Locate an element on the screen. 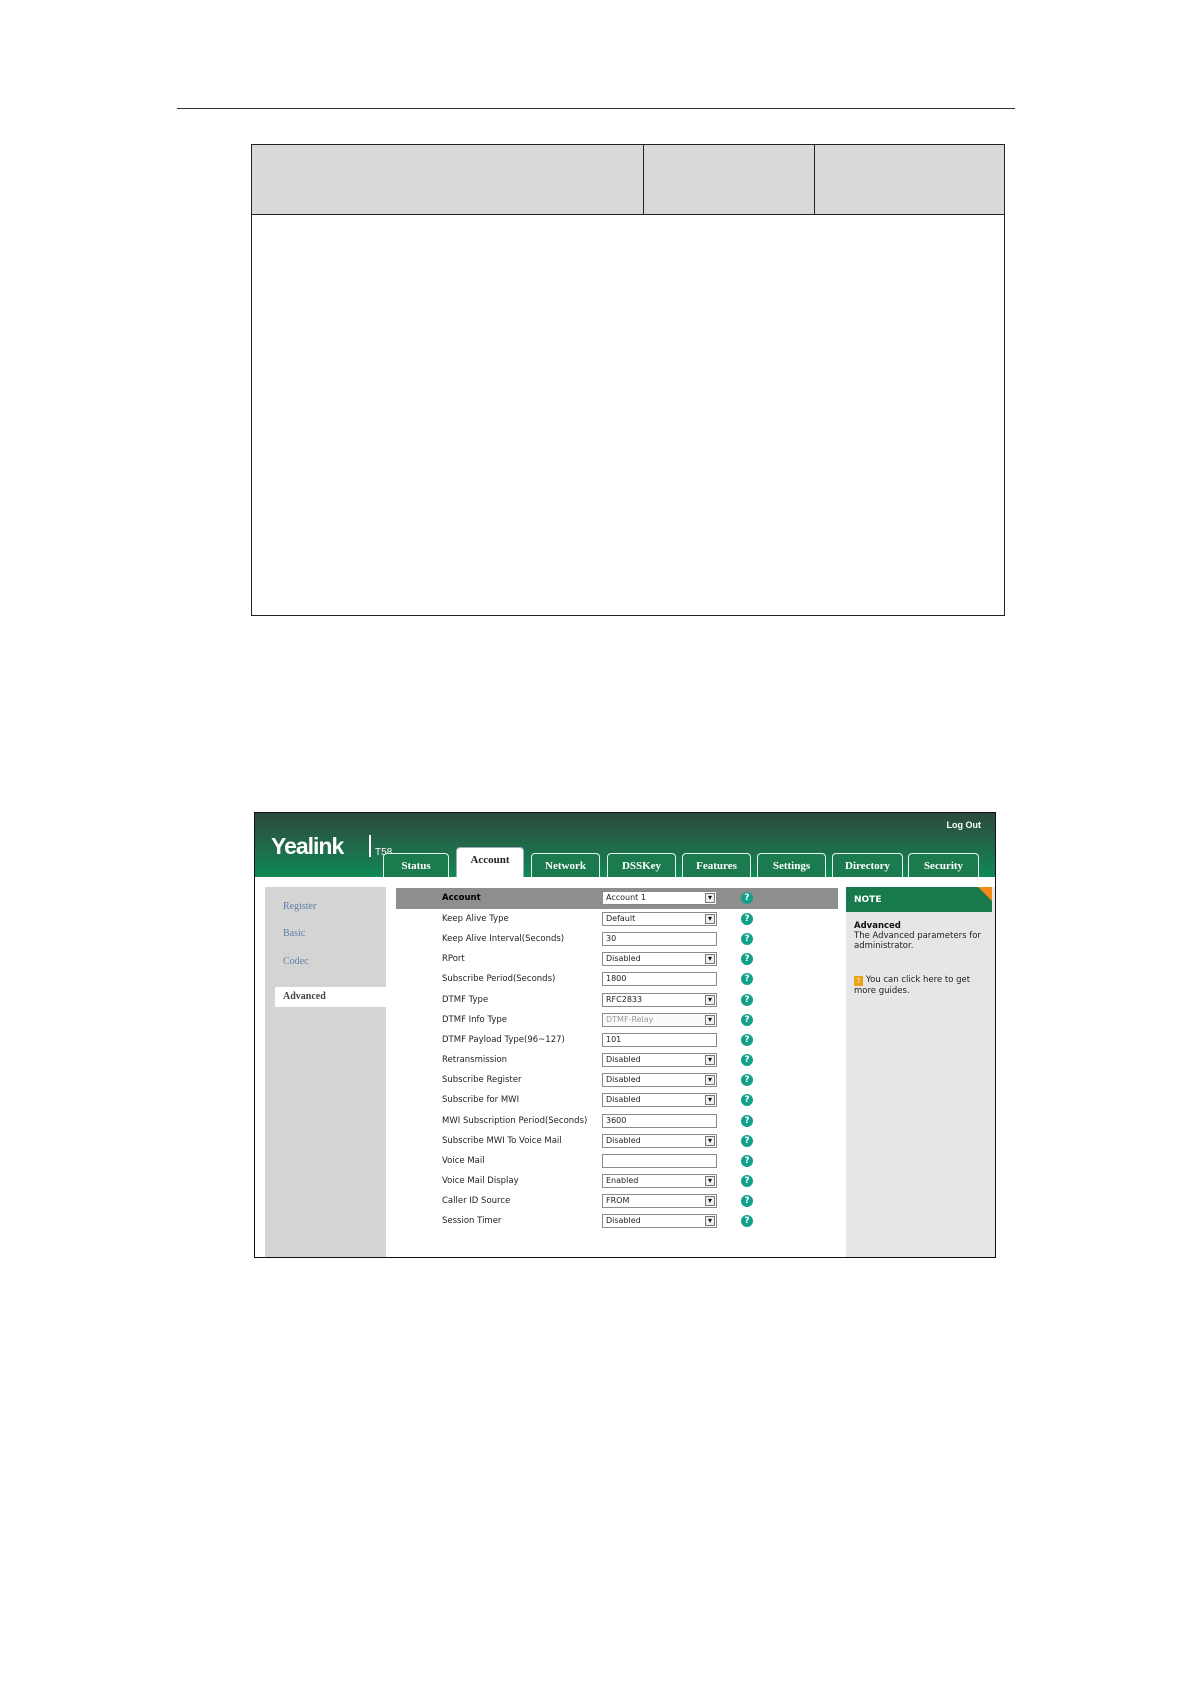 Image resolution: width=1191 pixels, height=1684 pixels. setting-row-subscribe-mwi-to-voice-mail: Subscribe MWI To Voice Mail Disabled? is located at coordinates (617, 1141).